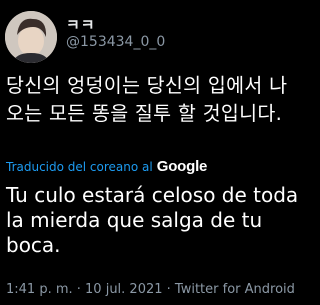 Image resolution: width=320 pixels, height=305 pixels. I want to click on tweet-original-text: 당신의 엉덩이는 당신의 입에서 나오는 모든 똥을 질투 할 것입니다., so click(147, 99).